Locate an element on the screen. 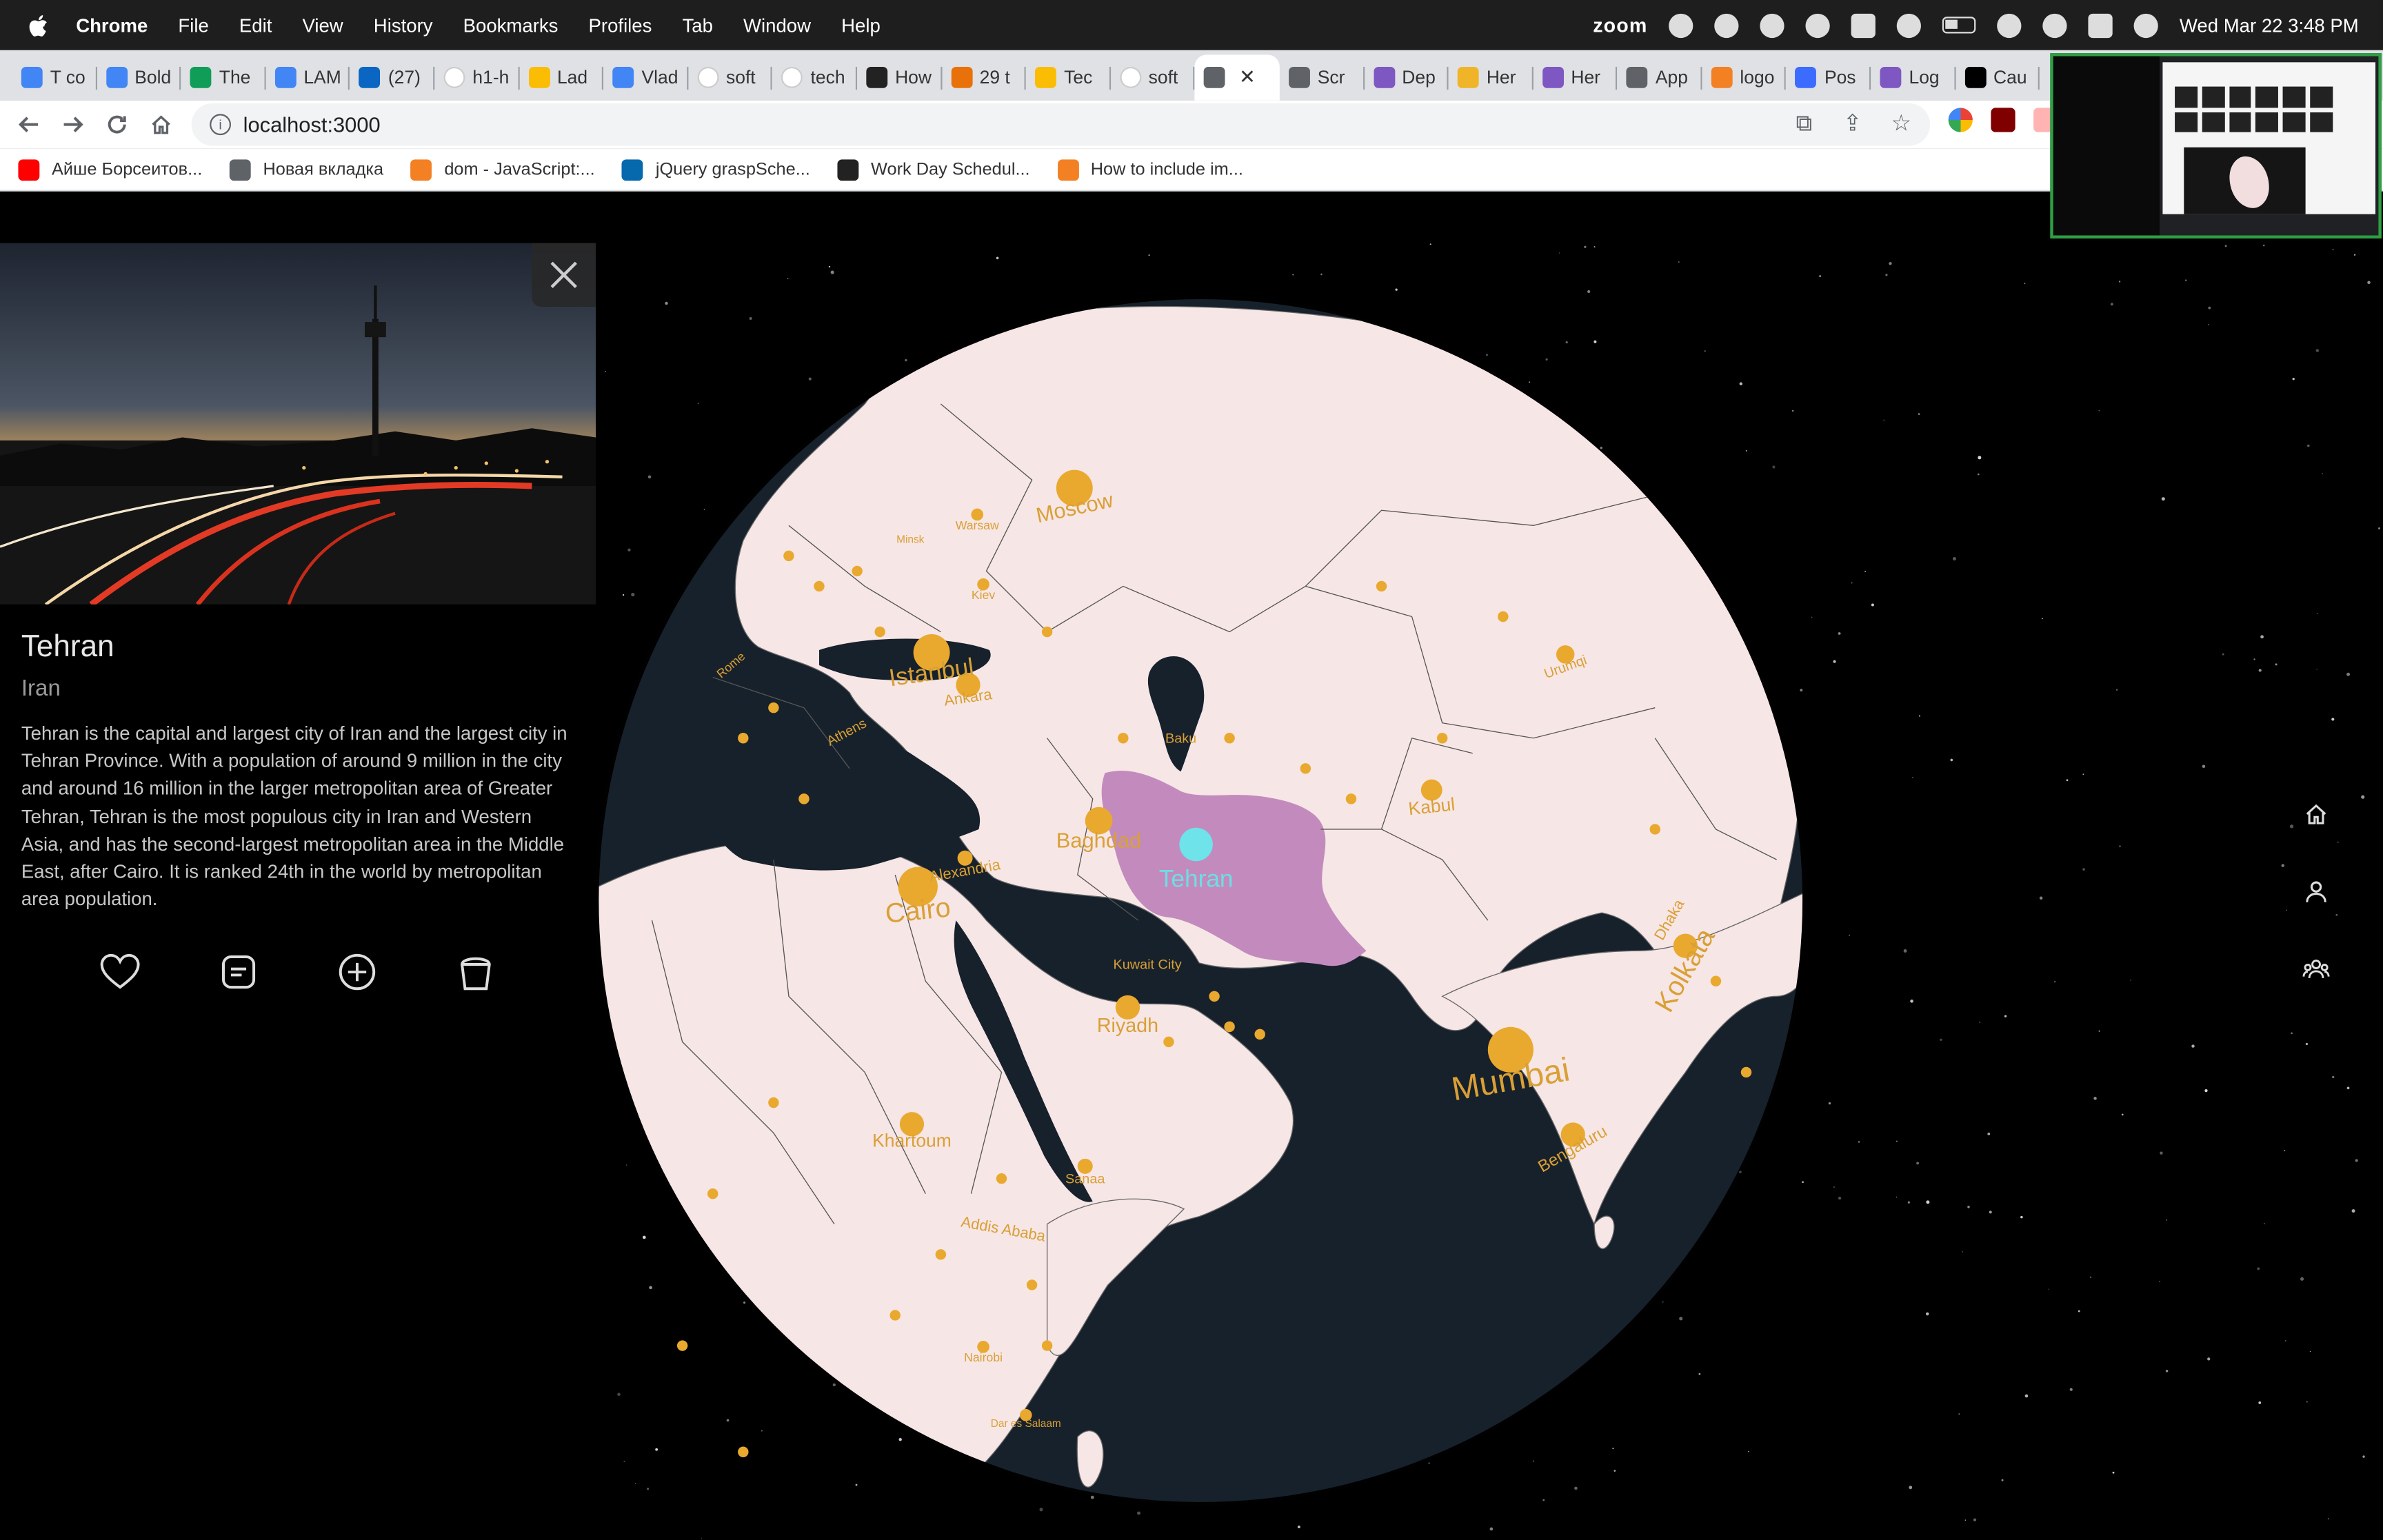  city-label: Warsaw is located at coordinates (977, 525).